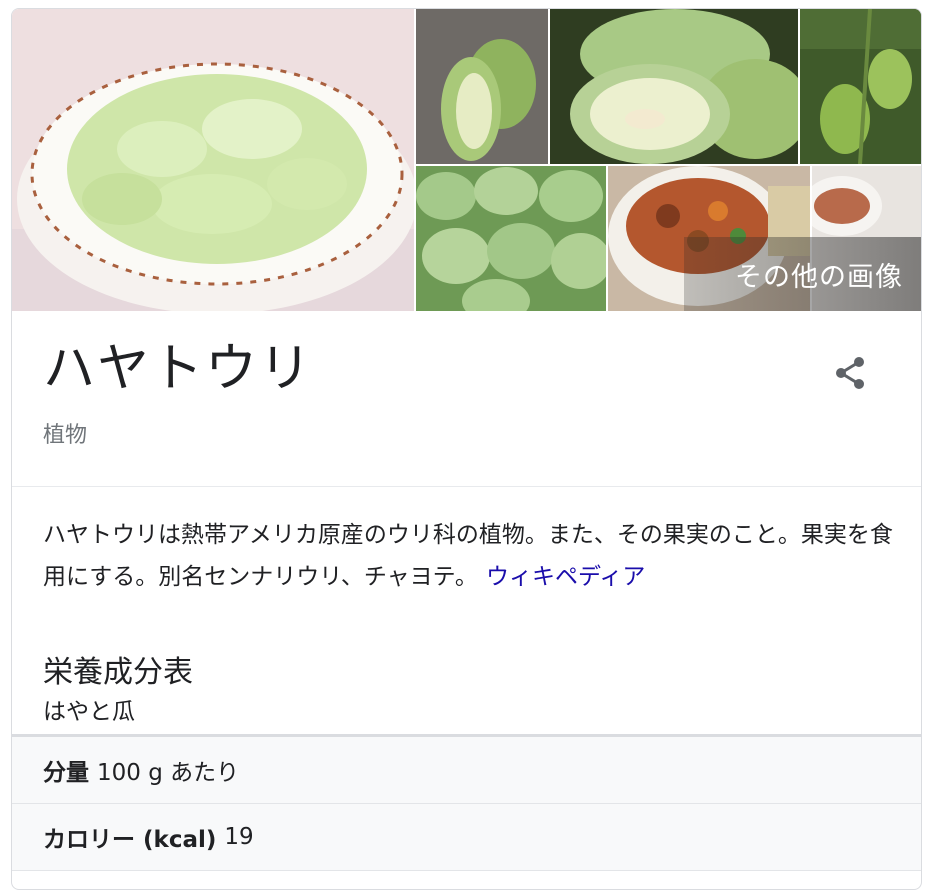  Describe the element at coordinates (511, 238) in the screenshot. I see `image-tile-chayote-pile` at that location.